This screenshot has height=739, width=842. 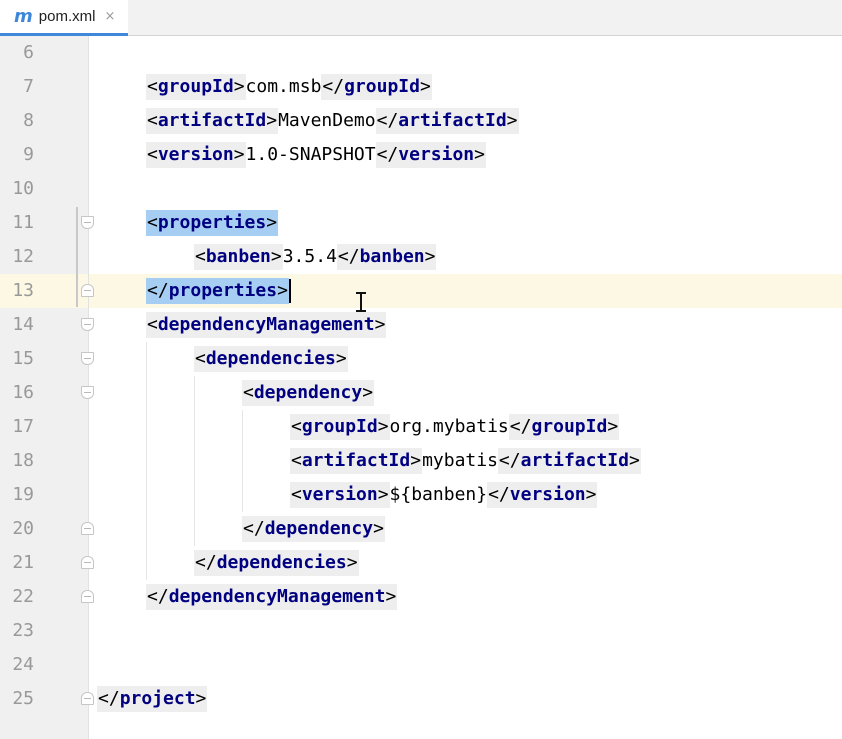 I want to click on tag-value: MavenDemo, so click(x=327, y=120).